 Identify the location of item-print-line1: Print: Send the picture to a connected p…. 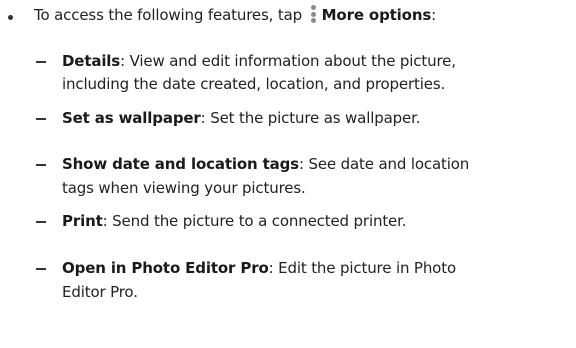
(234, 221).